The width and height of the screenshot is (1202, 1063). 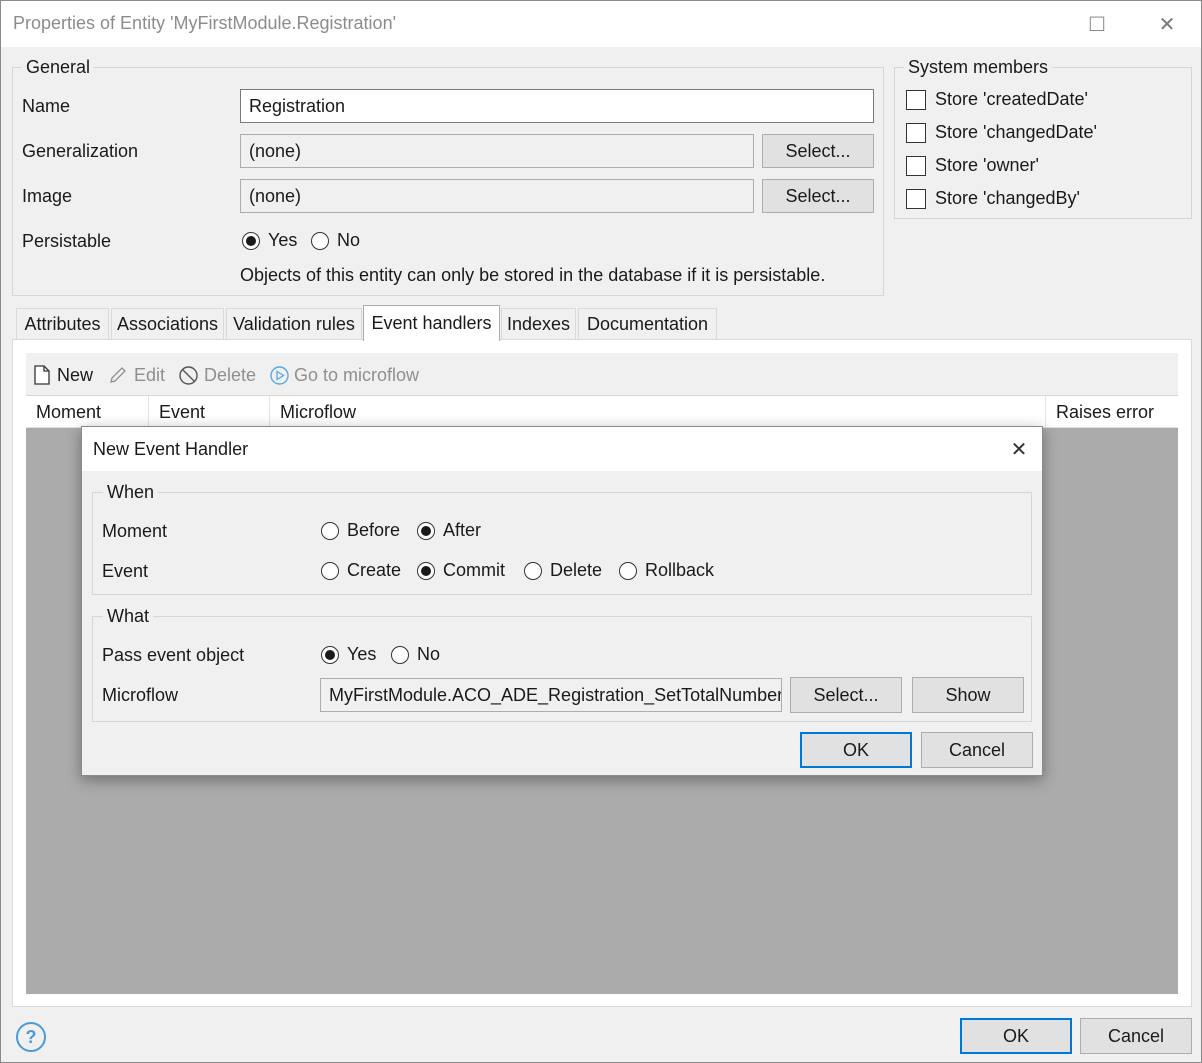 What do you see at coordinates (128, 616) in the screenshot?
I see `what-group-title: What` at bounding box center [128, 616].